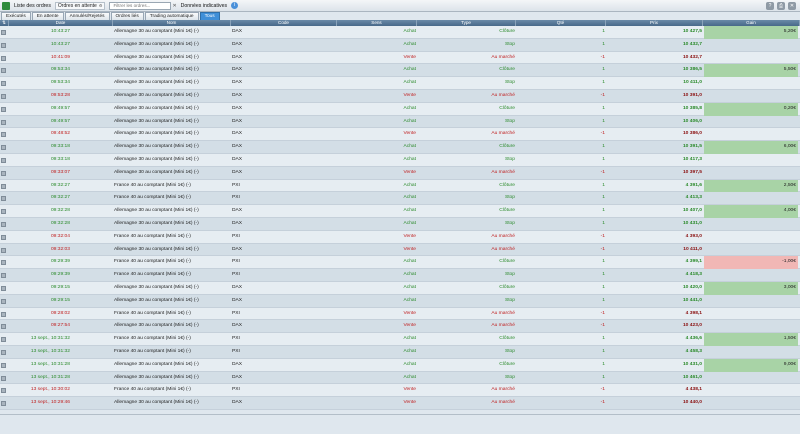 This screenshot has height=434, width=800. I want to click on print-icon: ⎙, so click(781, 6).